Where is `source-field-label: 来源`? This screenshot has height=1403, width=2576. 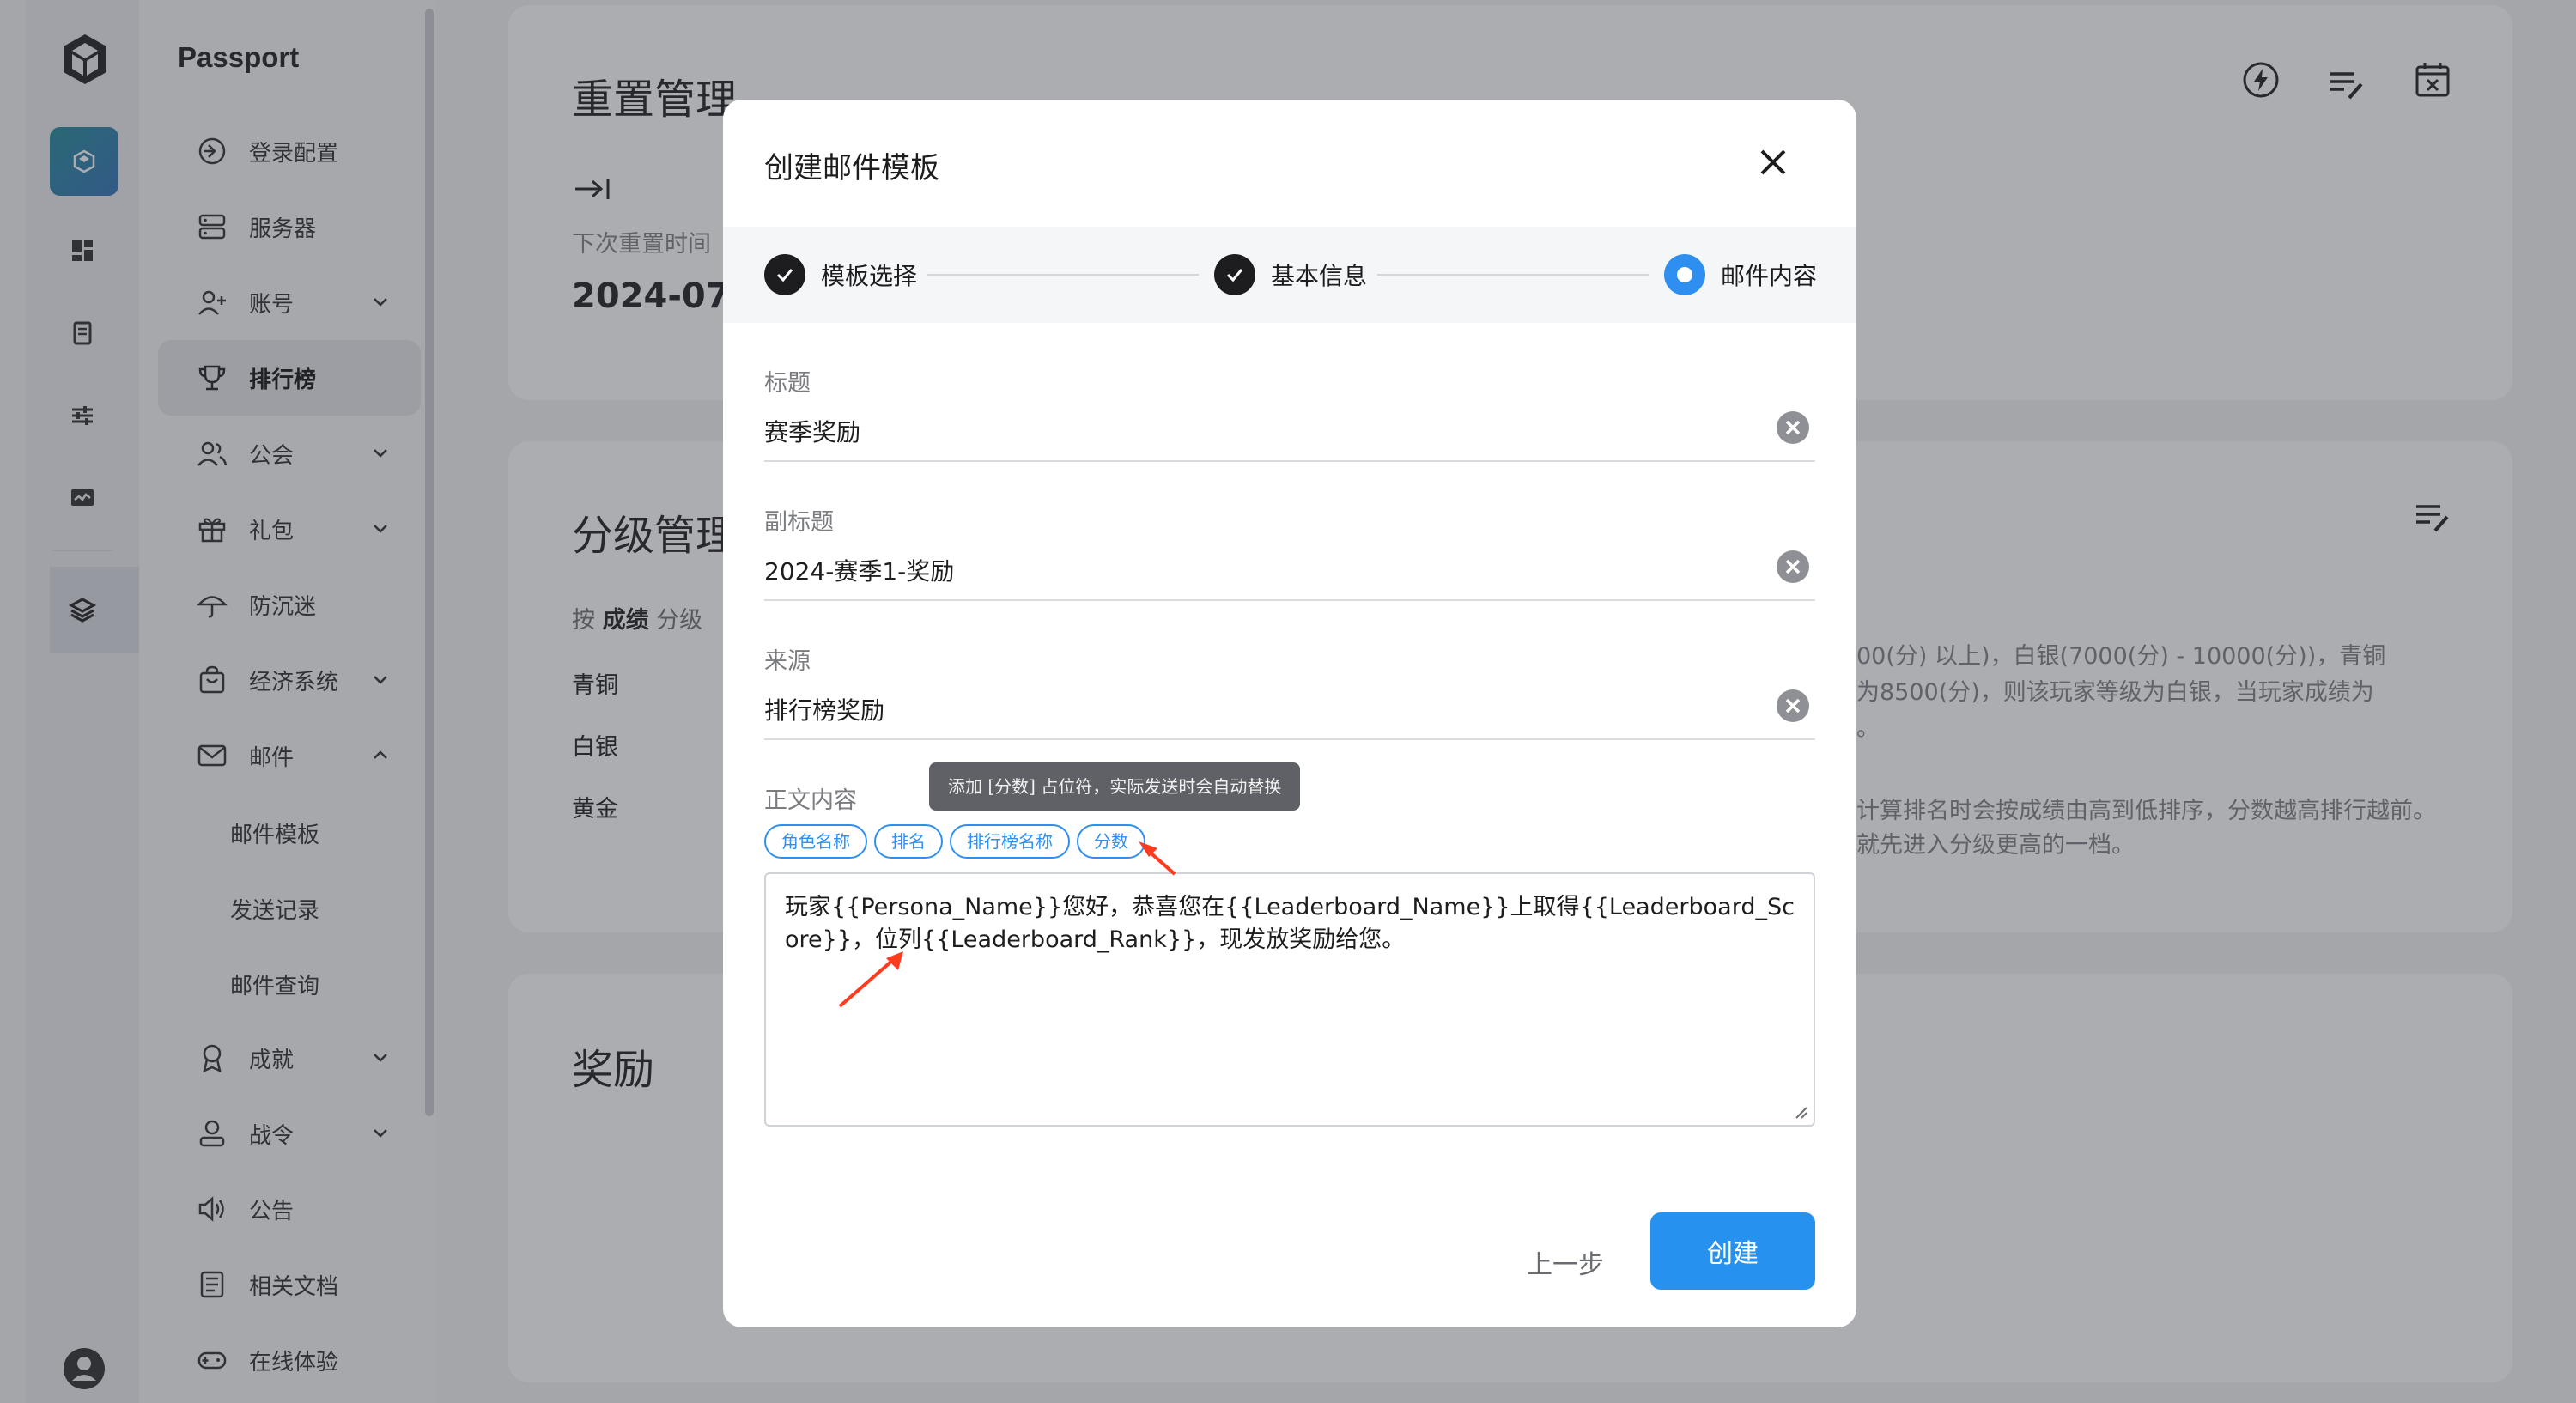
source-field-label: 来源 is located at coordinates (788, 661).